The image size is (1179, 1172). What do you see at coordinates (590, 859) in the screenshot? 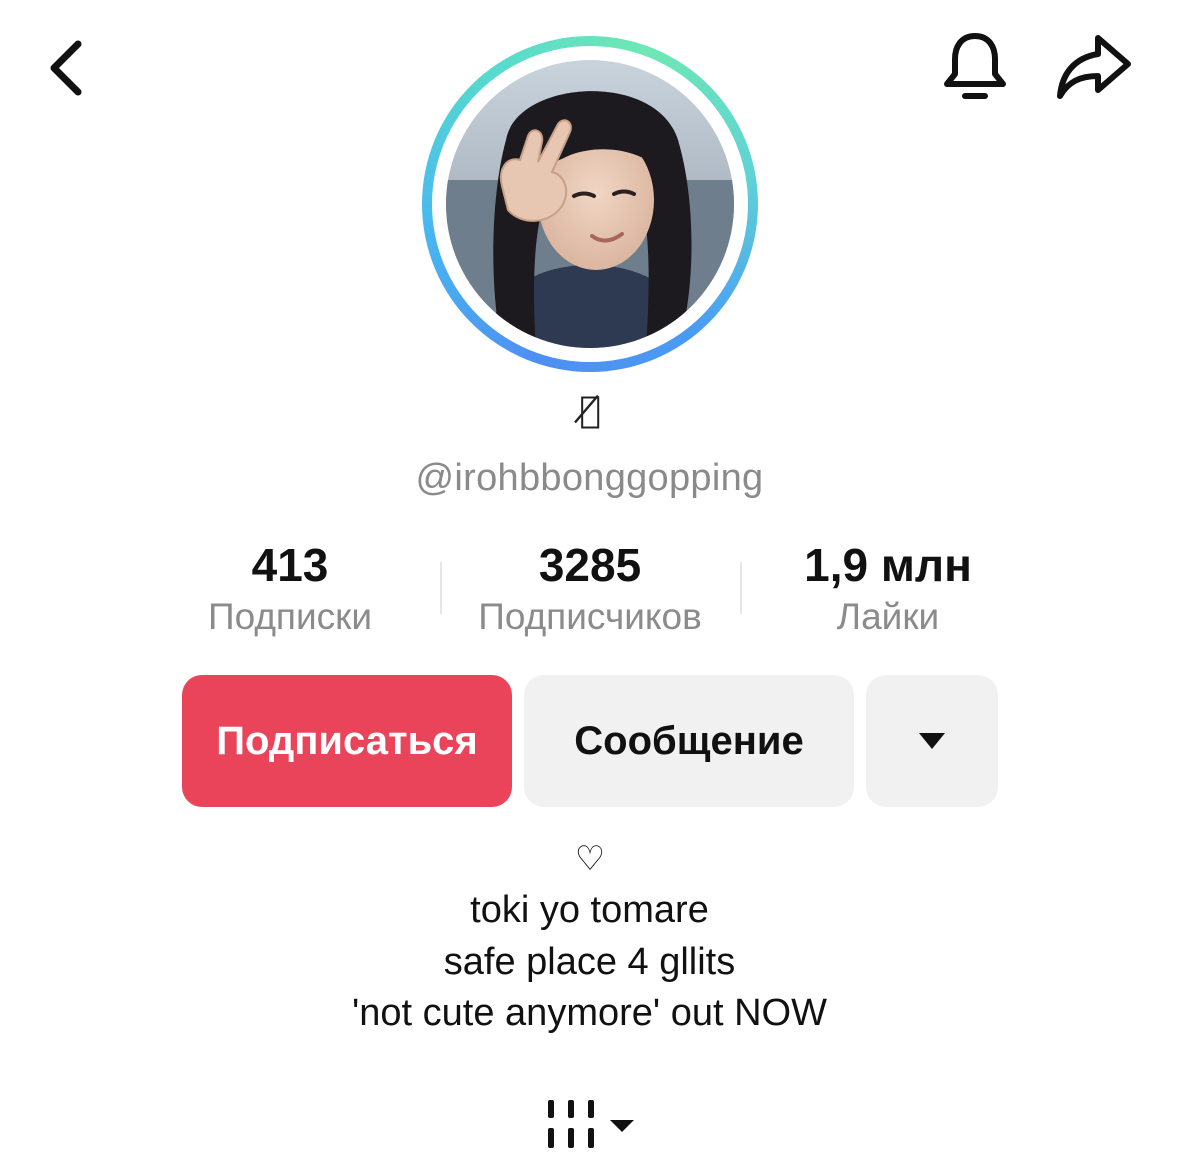
I see `bio-heart-symbol: ♡` at bounding box center [590, 859].